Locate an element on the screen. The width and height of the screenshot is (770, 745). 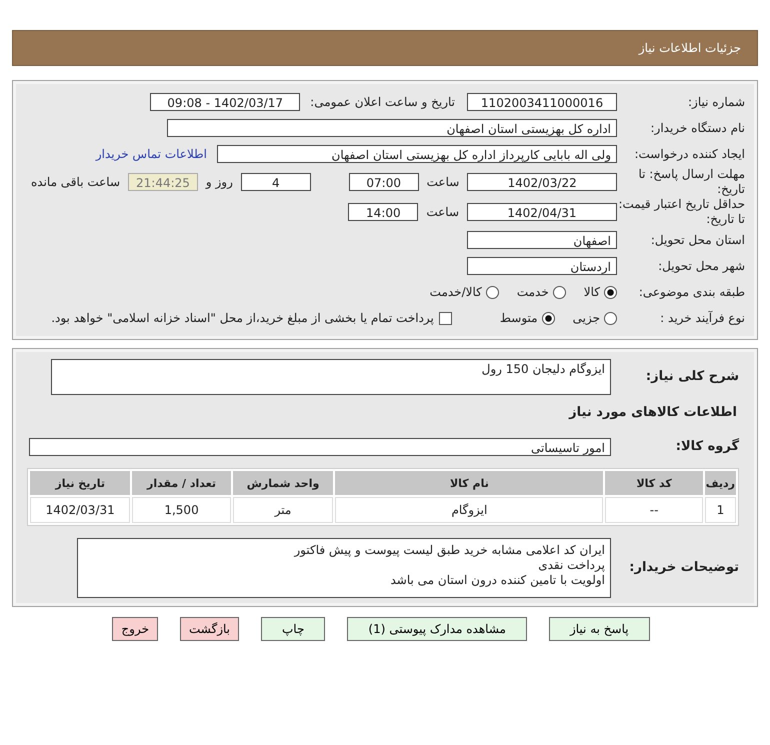
deadline-time-field: 07:00 is located at coordinates (383, 182).